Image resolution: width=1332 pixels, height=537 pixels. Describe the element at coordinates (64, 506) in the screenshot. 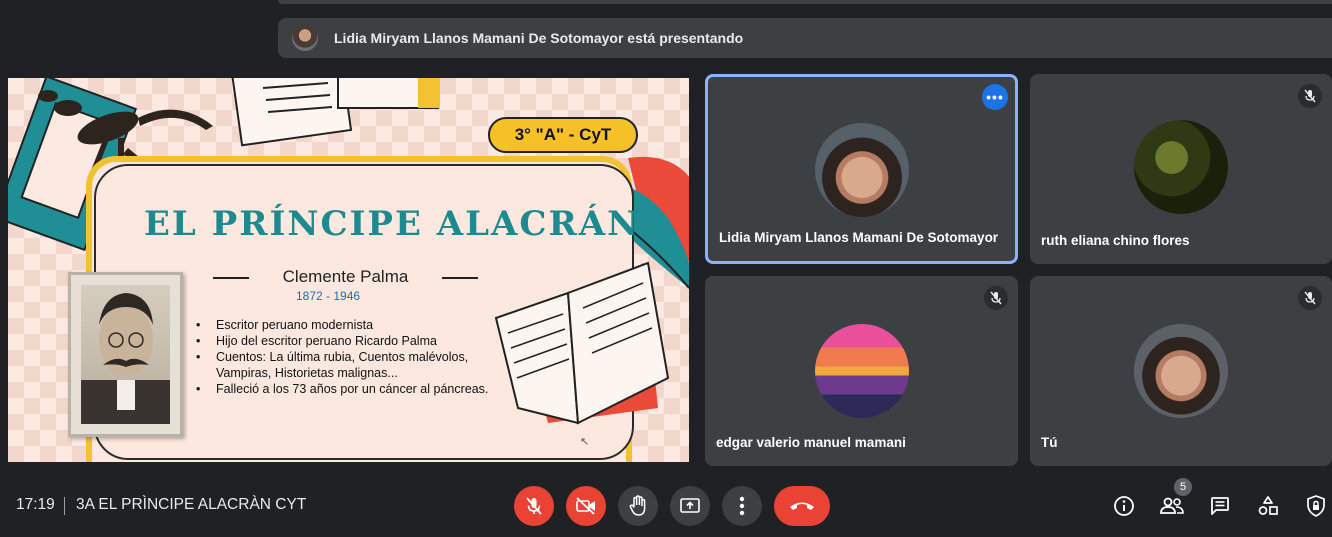

I see `divider` at that location.